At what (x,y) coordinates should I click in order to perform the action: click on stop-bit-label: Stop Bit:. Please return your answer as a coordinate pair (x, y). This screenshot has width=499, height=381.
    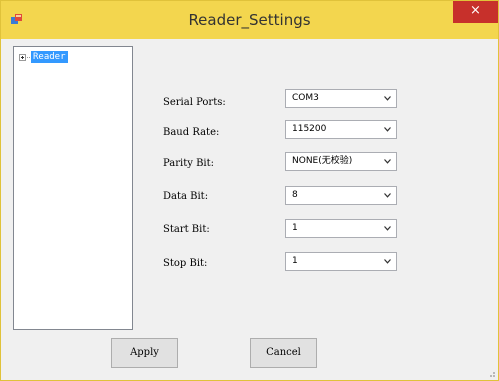
    Looking at the image, I should click on (185, 263).